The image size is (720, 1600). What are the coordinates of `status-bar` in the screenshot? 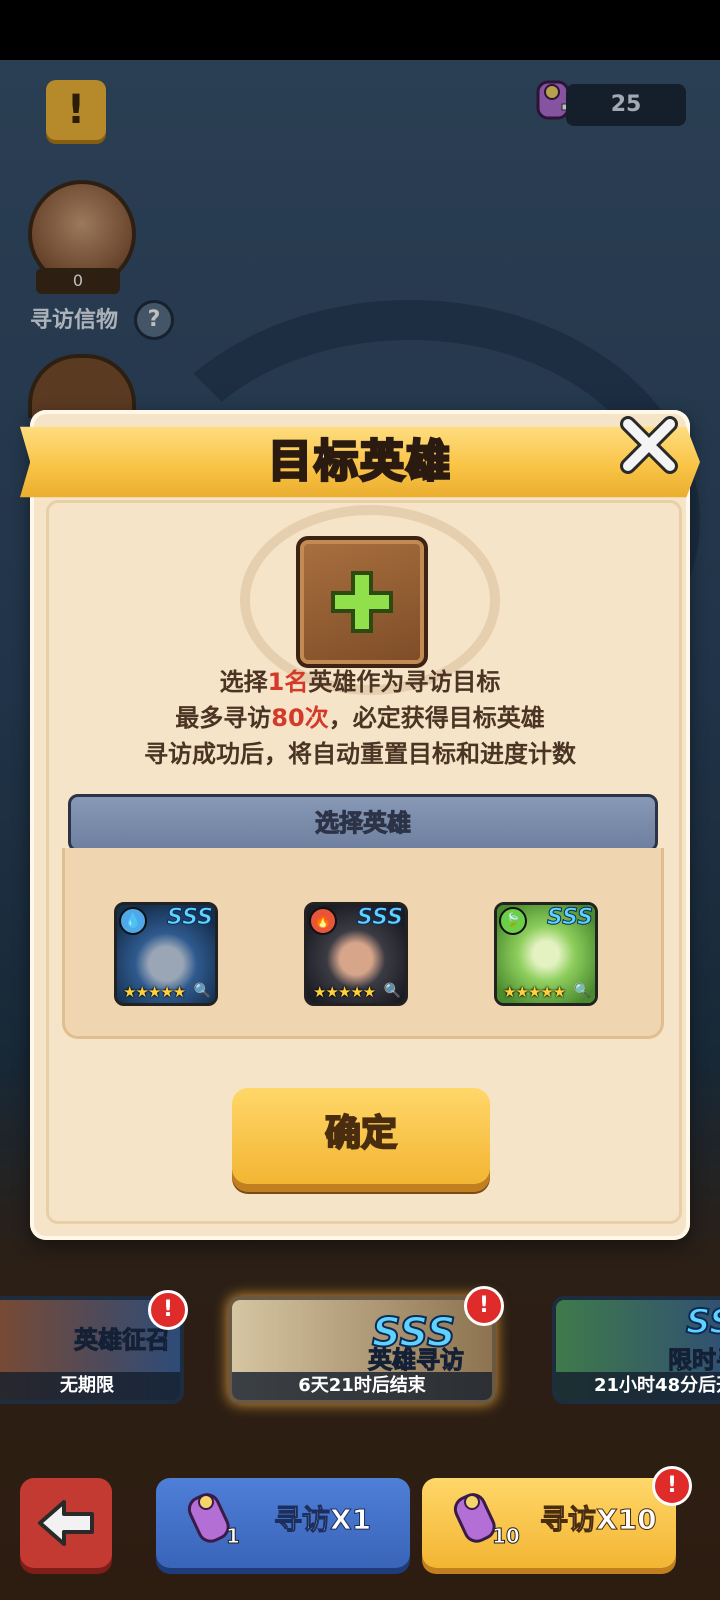 It's located at (360, 30).